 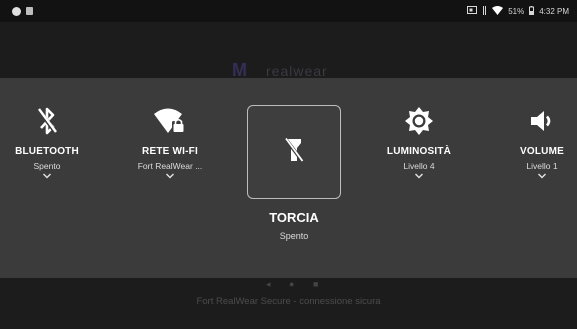 What do you see at coordinates (532, 11) in the screenshot?
I see `battery-icon` at bounding box center [532, 11].